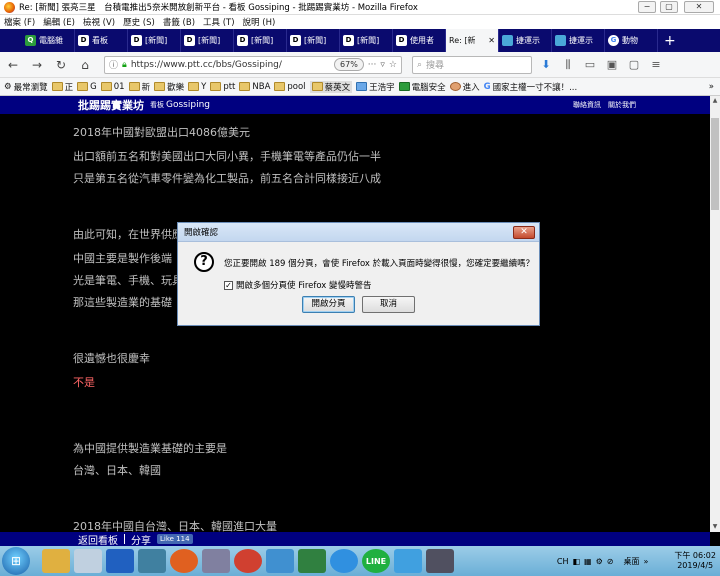  What do you see at coordinates (590, 65) in the screenshot?
I see `sidebar-icon: ▭` at bounding box center [590, 65].